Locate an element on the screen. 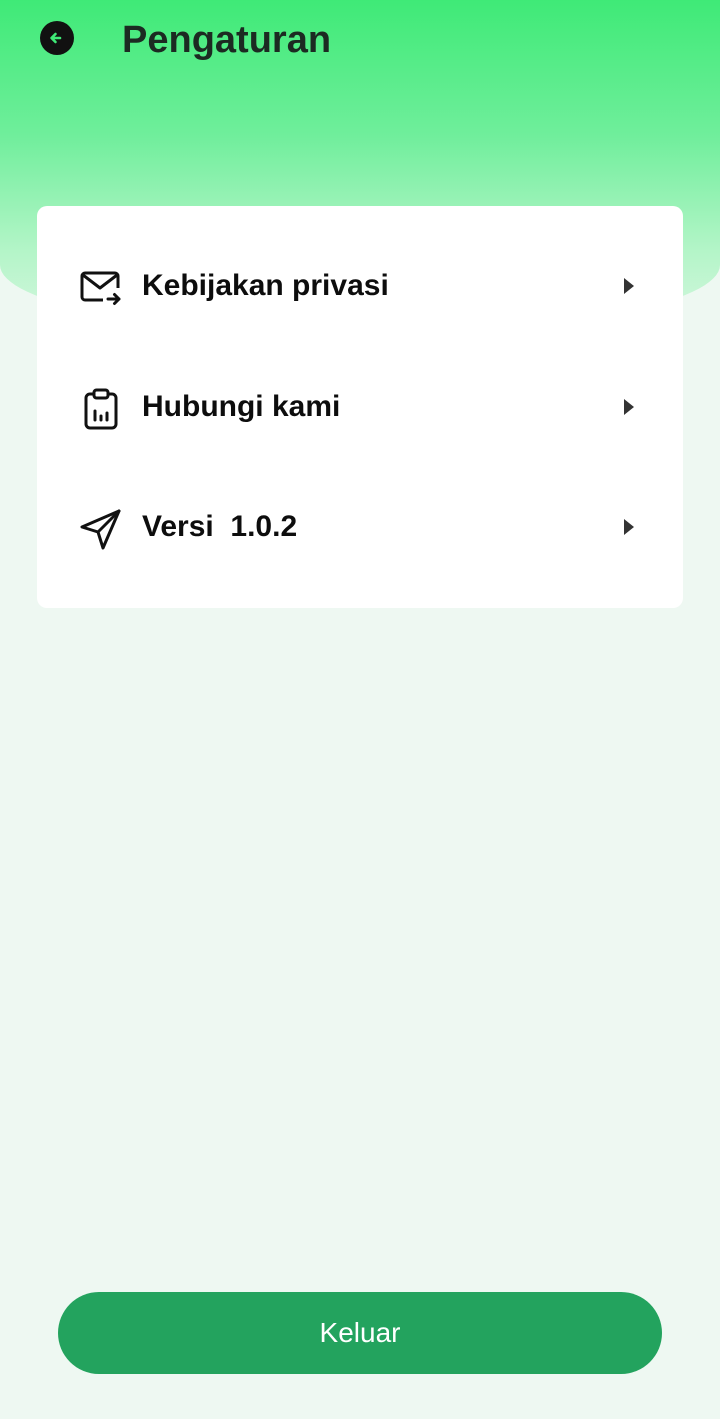 The width and height of the screenshot is (720, 1419). arrow-left-icon is located at coordinates (56, 38).